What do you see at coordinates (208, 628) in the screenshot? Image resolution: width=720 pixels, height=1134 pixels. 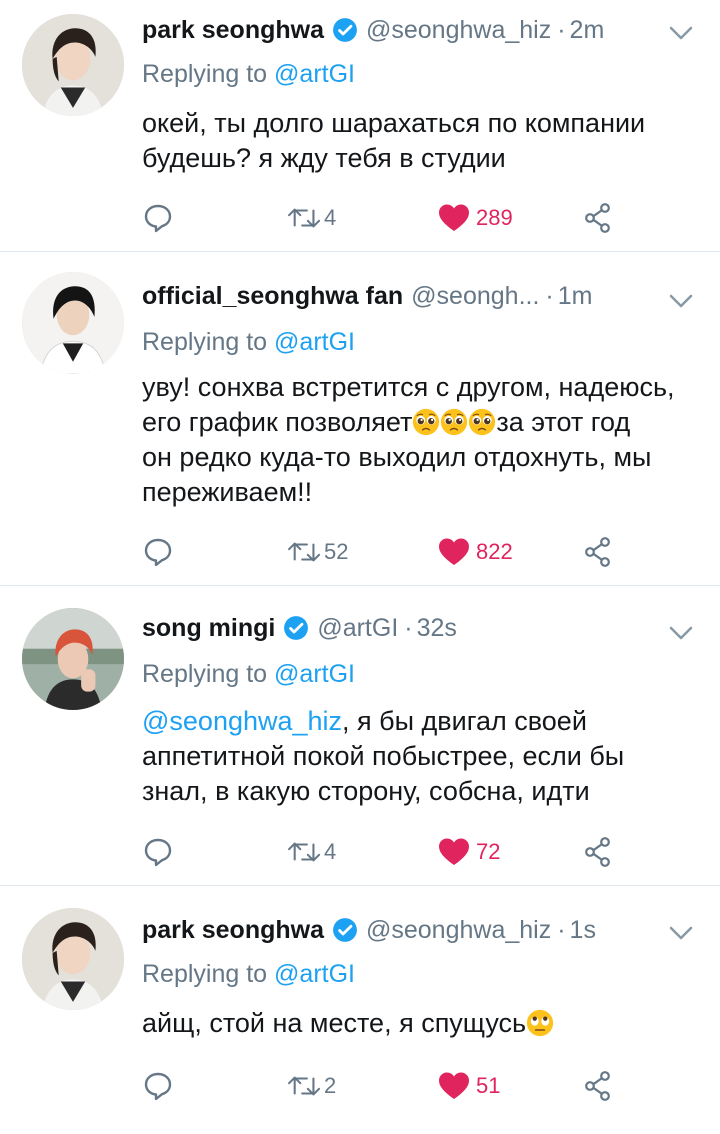 I see `display-name: song mingi` at bounding box center [208, 628].